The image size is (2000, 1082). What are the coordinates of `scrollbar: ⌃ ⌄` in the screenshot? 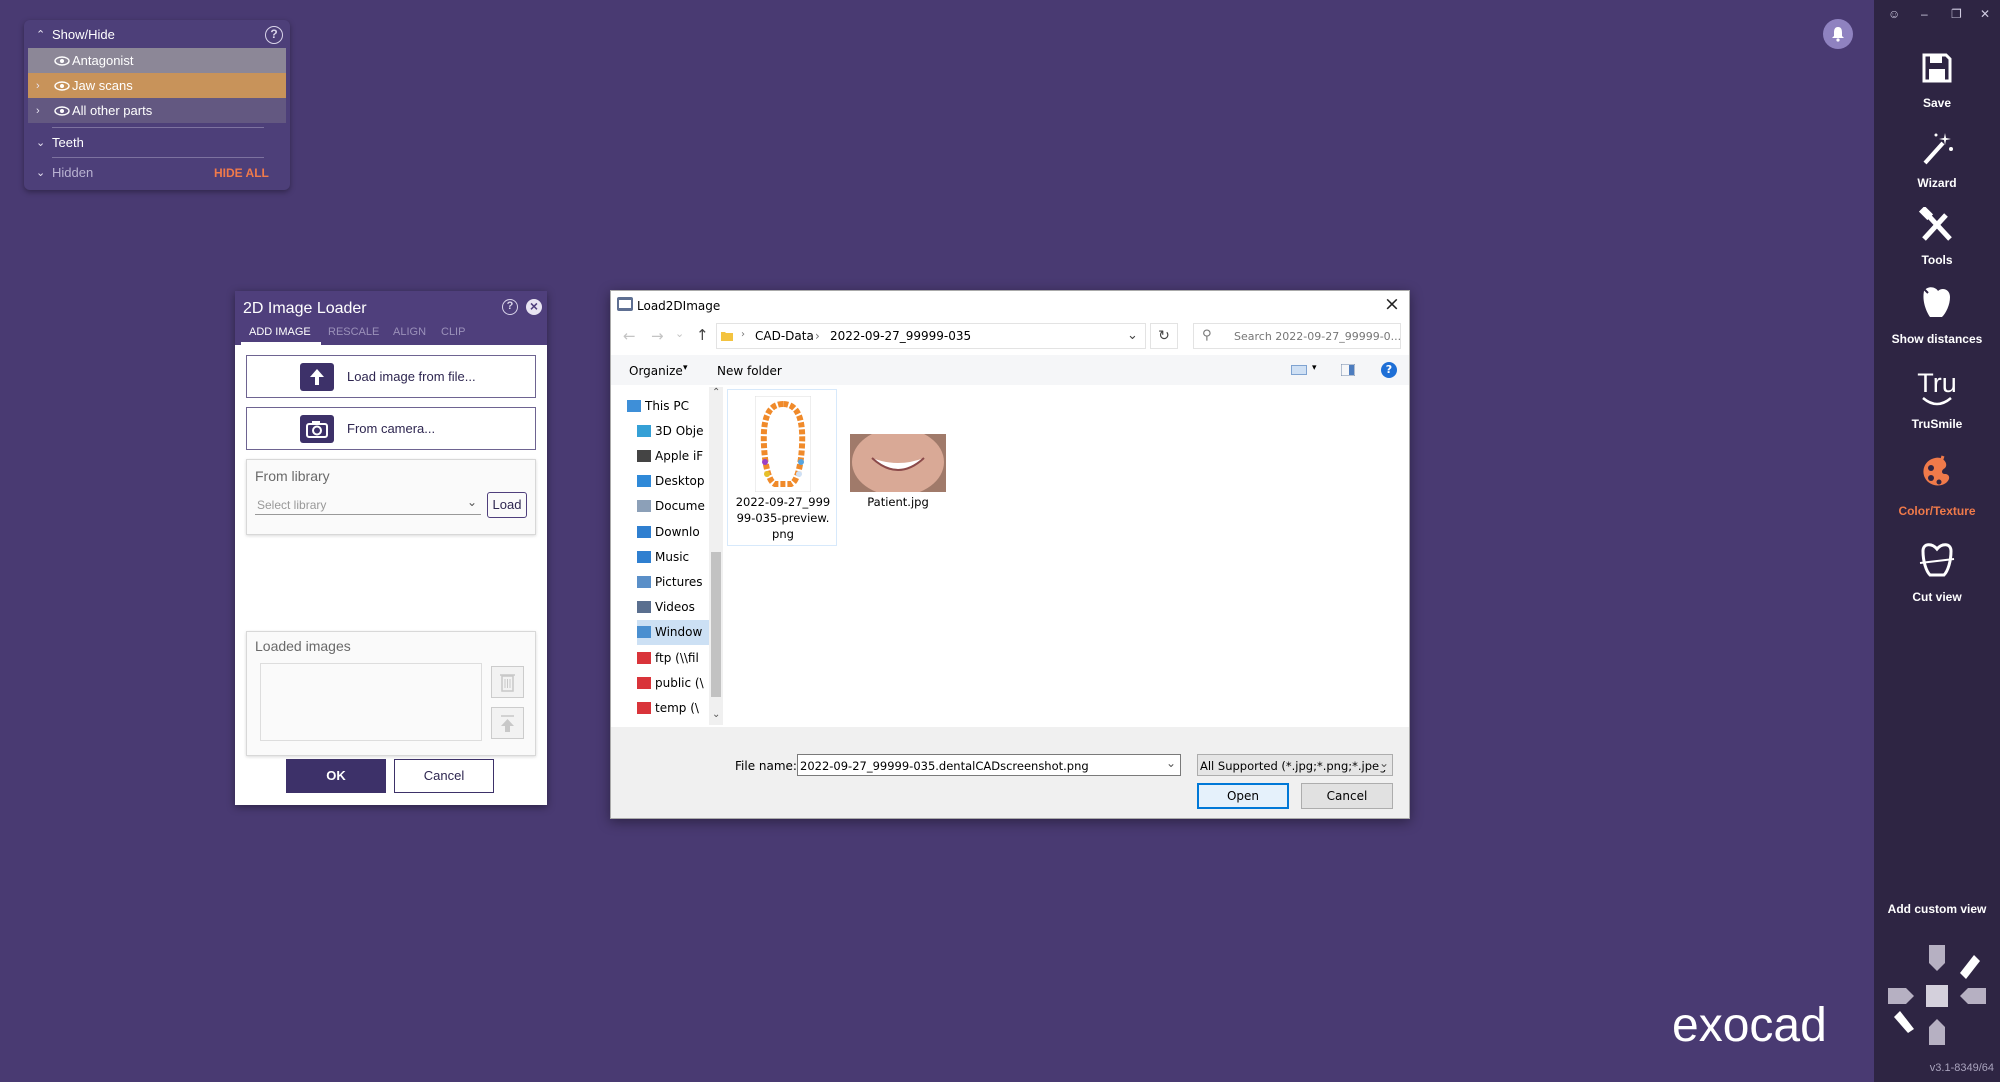 It's located at (716, 556).